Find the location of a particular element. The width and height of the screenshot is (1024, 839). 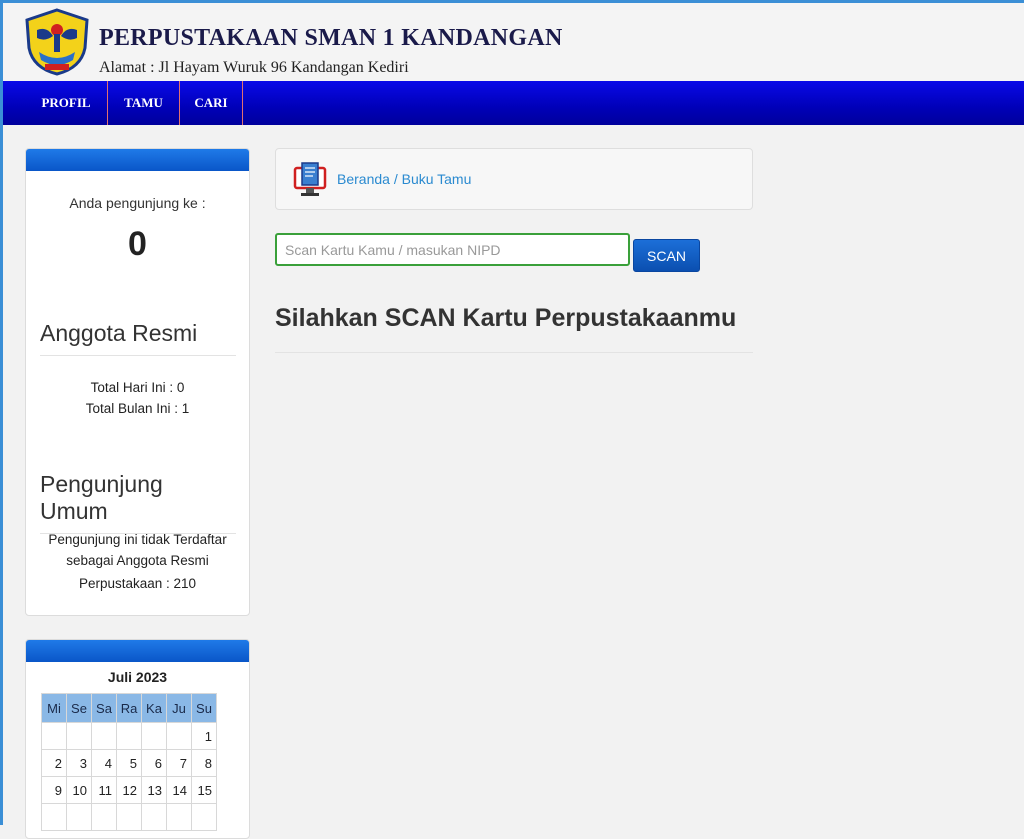

guestbook-computer-icon is located at coordinates (310, 179).